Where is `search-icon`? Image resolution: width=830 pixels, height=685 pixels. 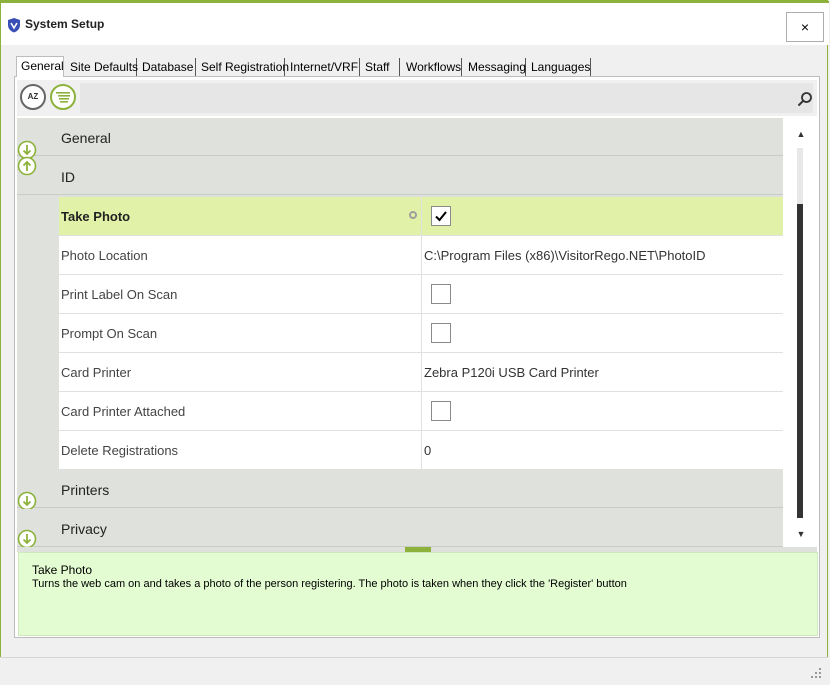
search-icon is located at coordinates (805, 99).